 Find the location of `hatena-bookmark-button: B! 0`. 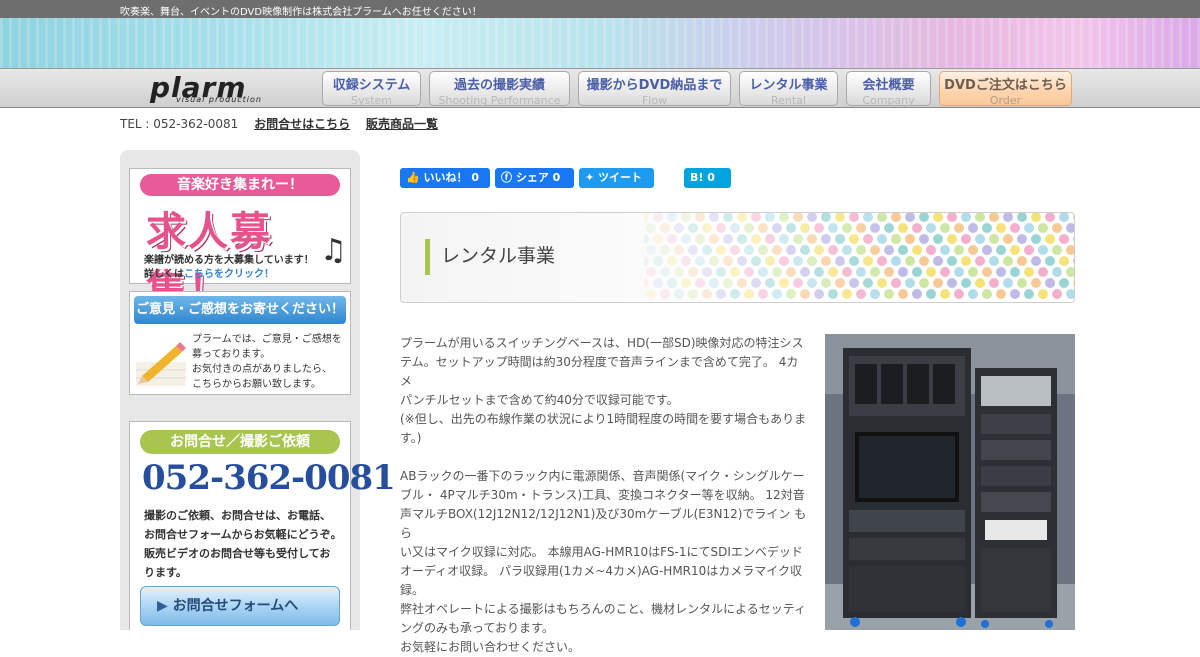

hatena-bookmark-button: B! 0 is located at coordinates (707, 178).